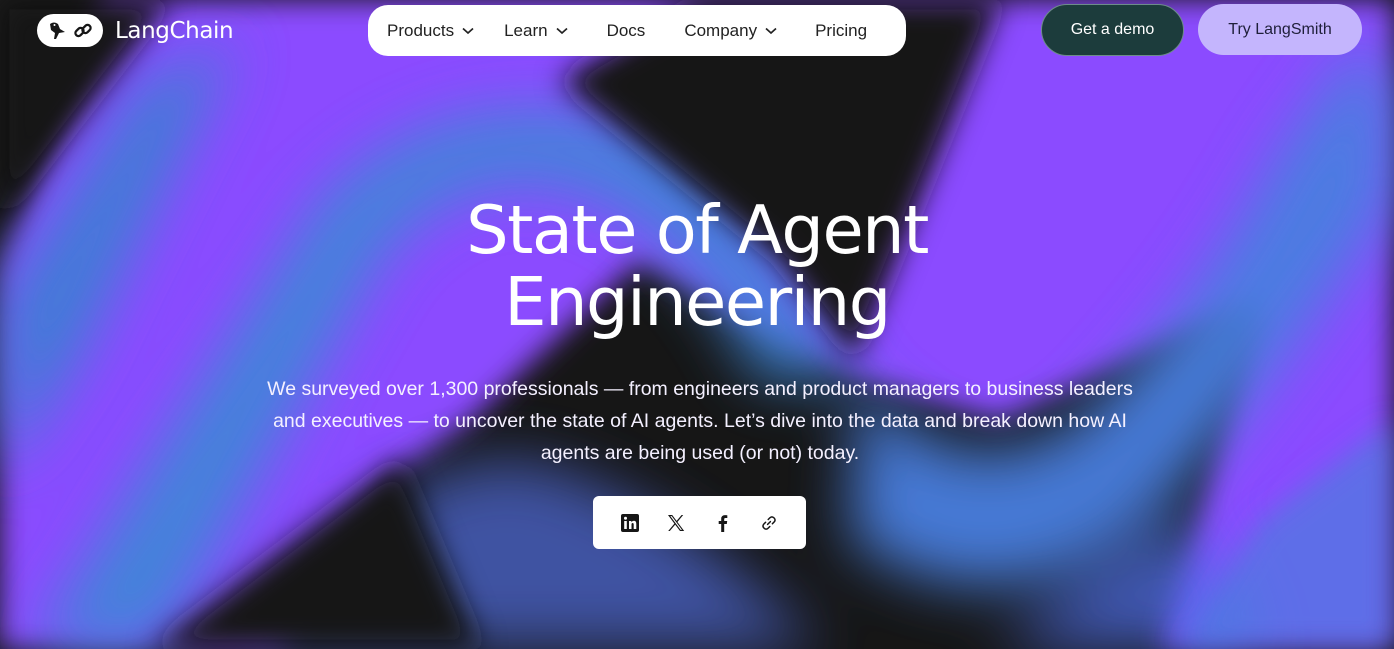  What do you see at coordinates (769, 523) in the screenshot?
I see `link-icon` at bounding box center [769, 523].